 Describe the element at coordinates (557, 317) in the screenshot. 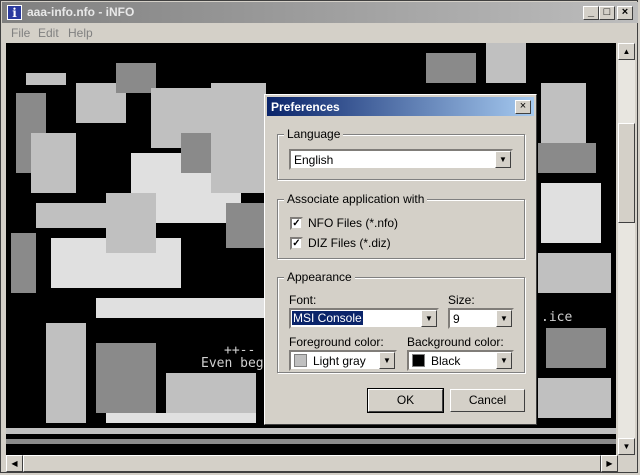

I see `nfo-text-tail: .ice` at that location.